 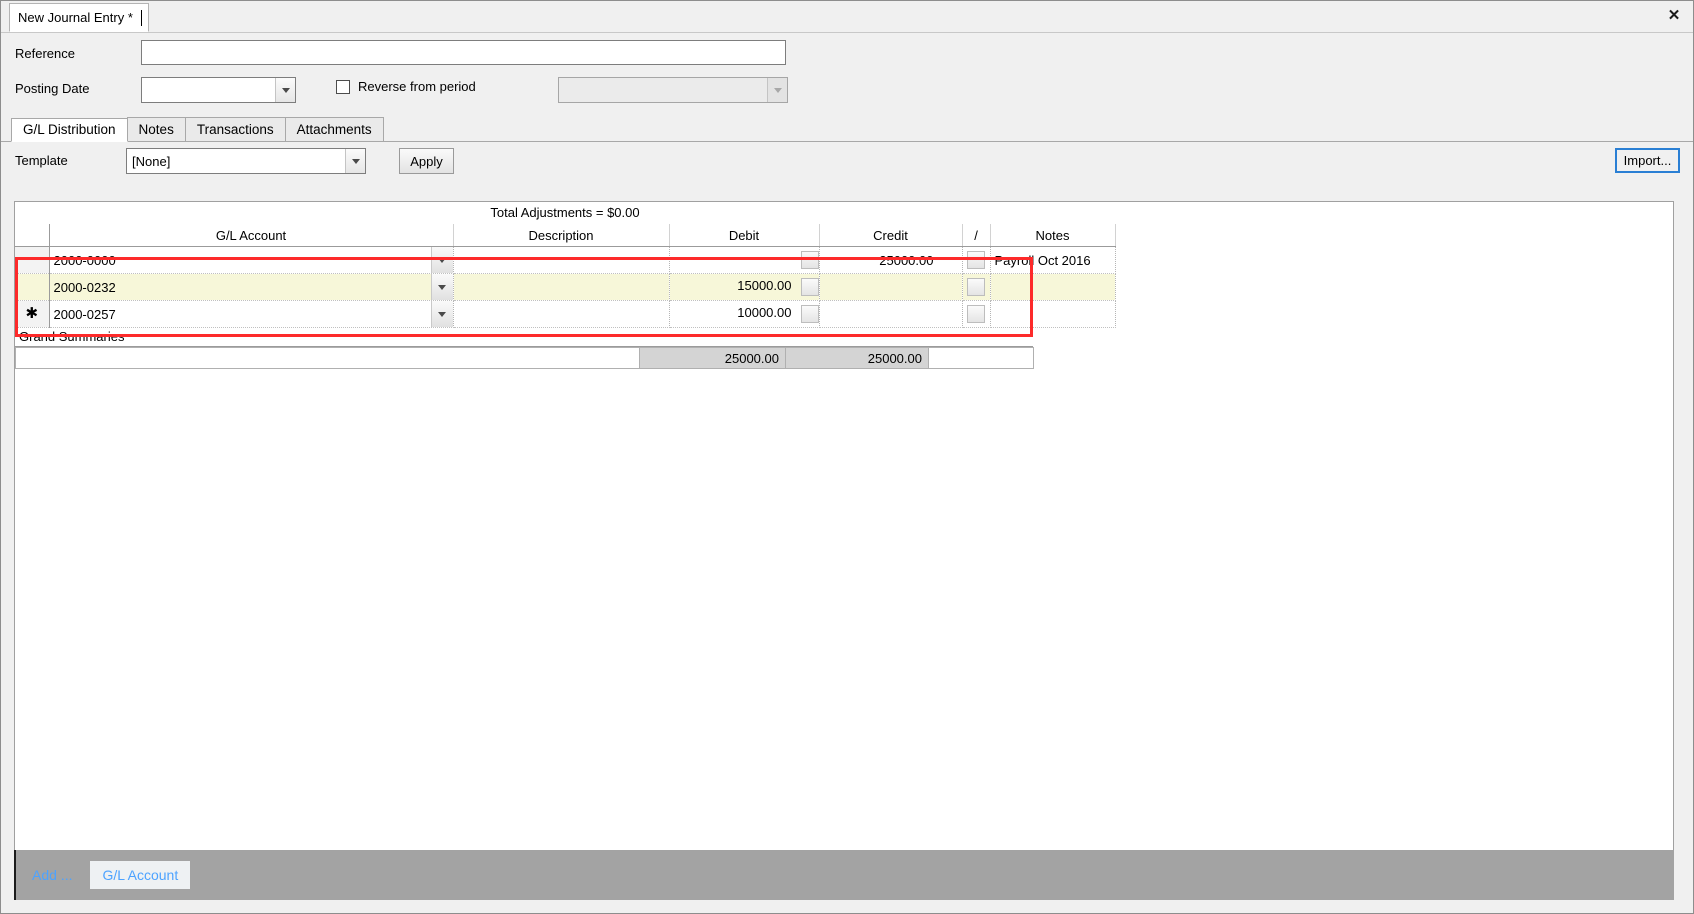 I want to click on summary-tail-cell, so click(x=981, y=358).